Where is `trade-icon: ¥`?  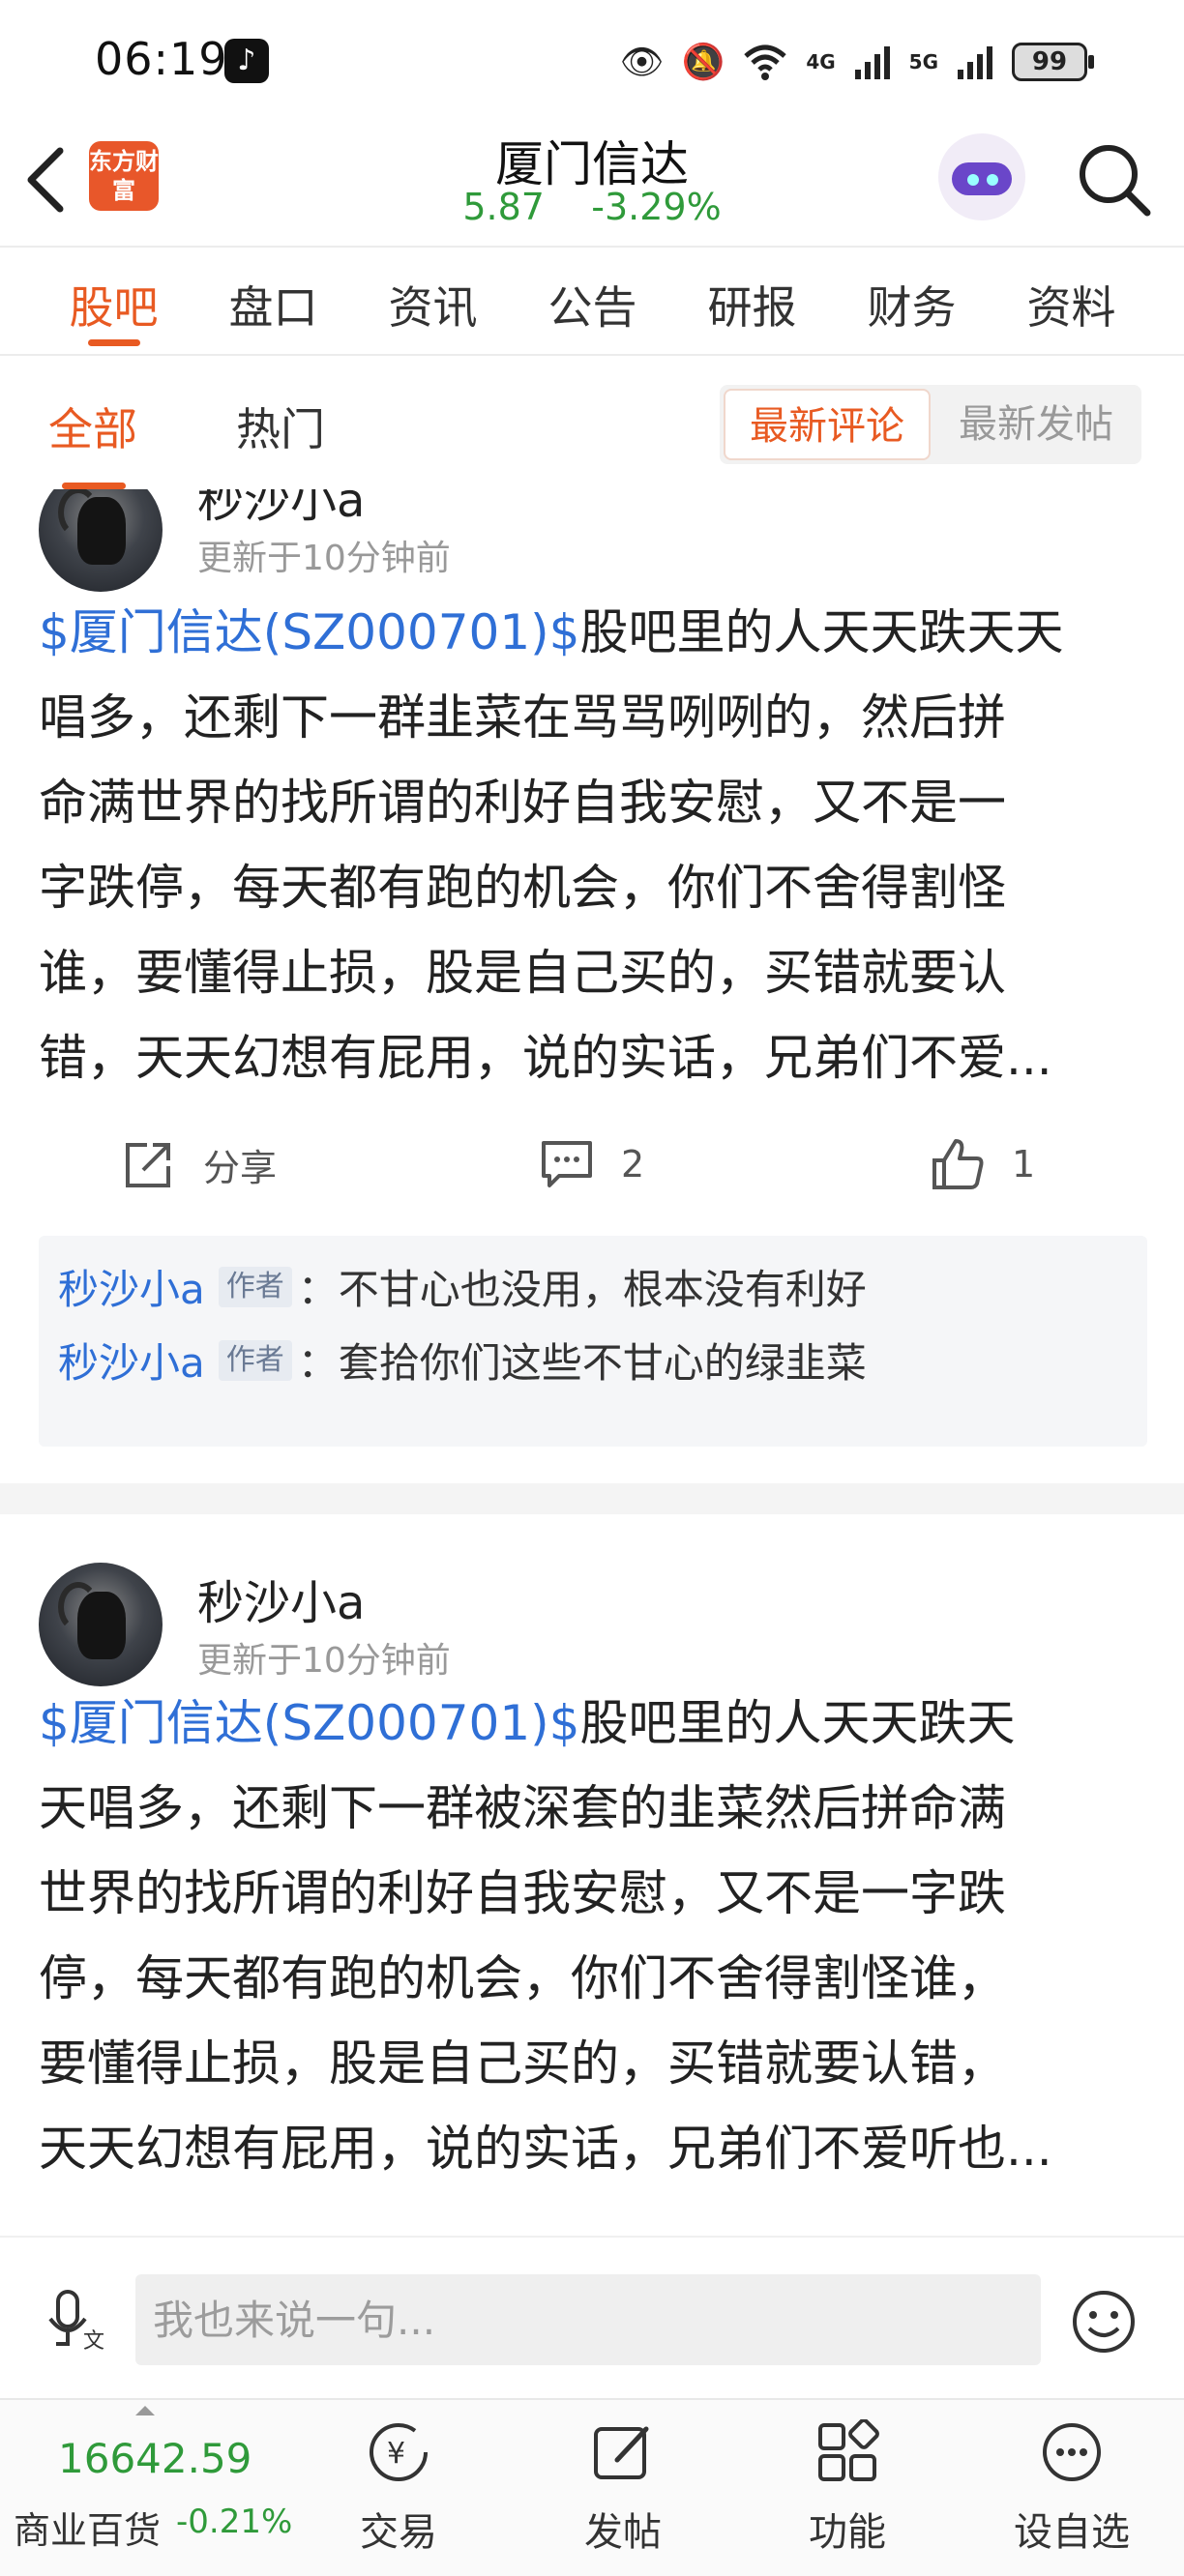 trade-icon: ¥ is located at coordinates (399, 2452).